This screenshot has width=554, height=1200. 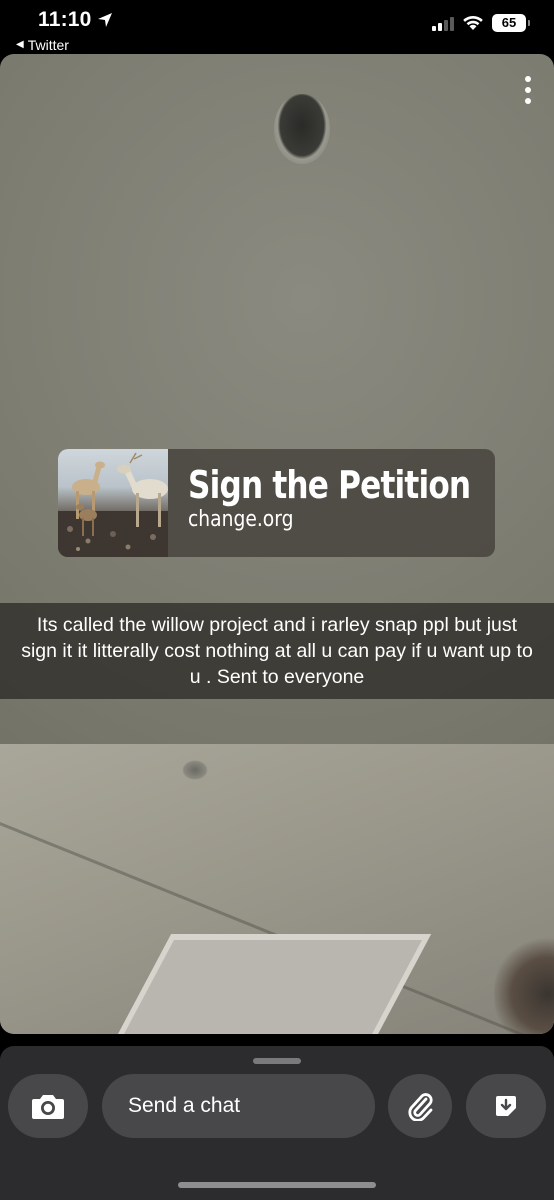 I want to click on clock: 11:10, so click(x=75, y=20).